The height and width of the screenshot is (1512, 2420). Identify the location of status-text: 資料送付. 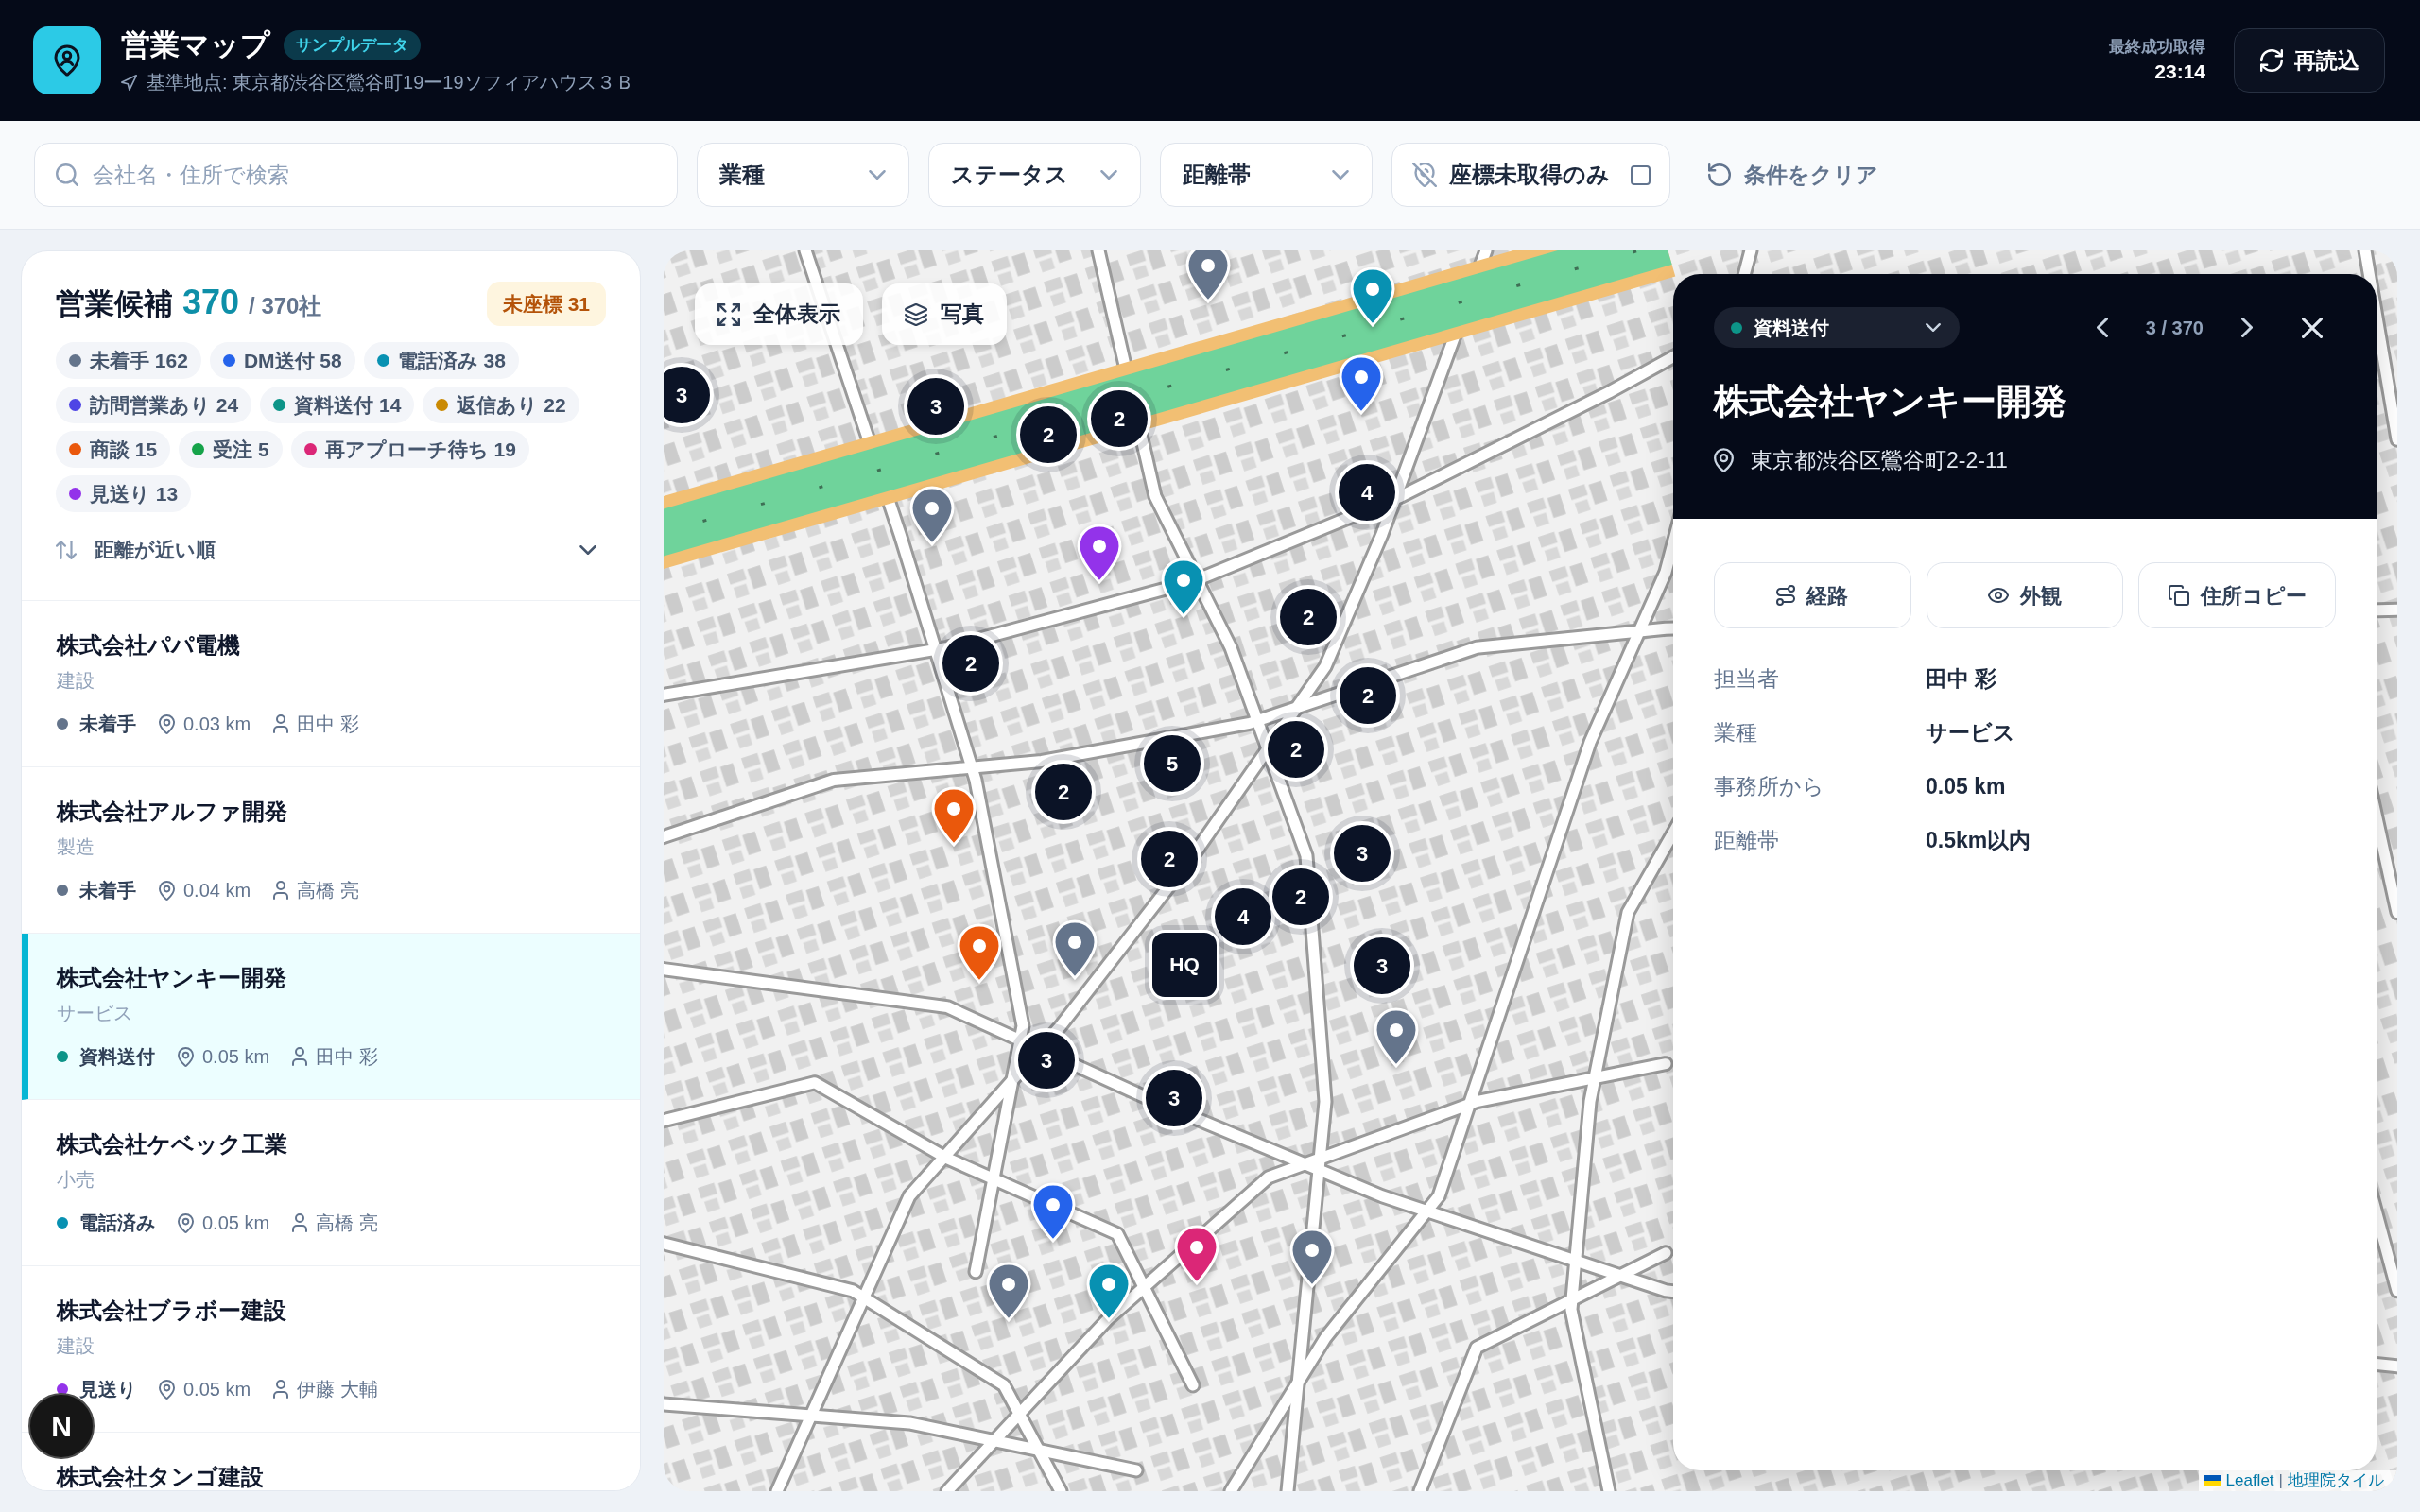
(117, 1057).